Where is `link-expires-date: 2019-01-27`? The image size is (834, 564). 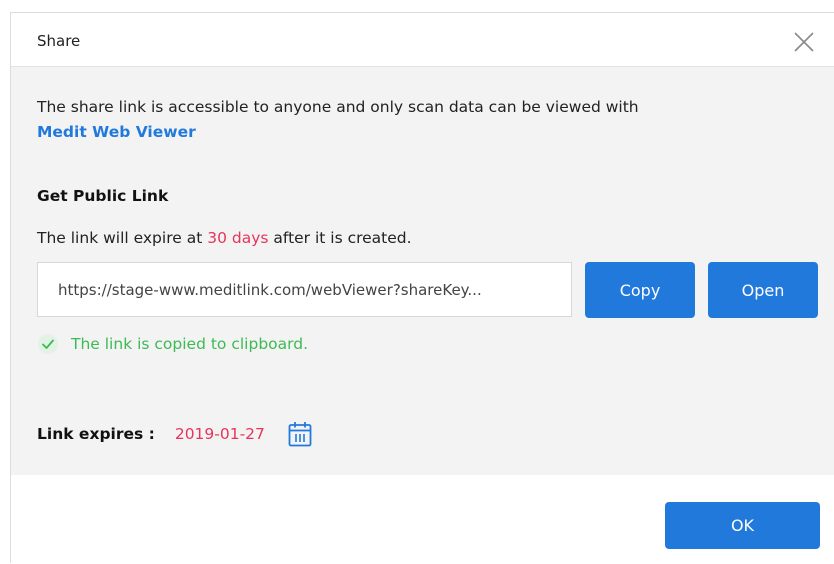
link-expires-date: 2019-01-27 is located at coordinates (219, 434).